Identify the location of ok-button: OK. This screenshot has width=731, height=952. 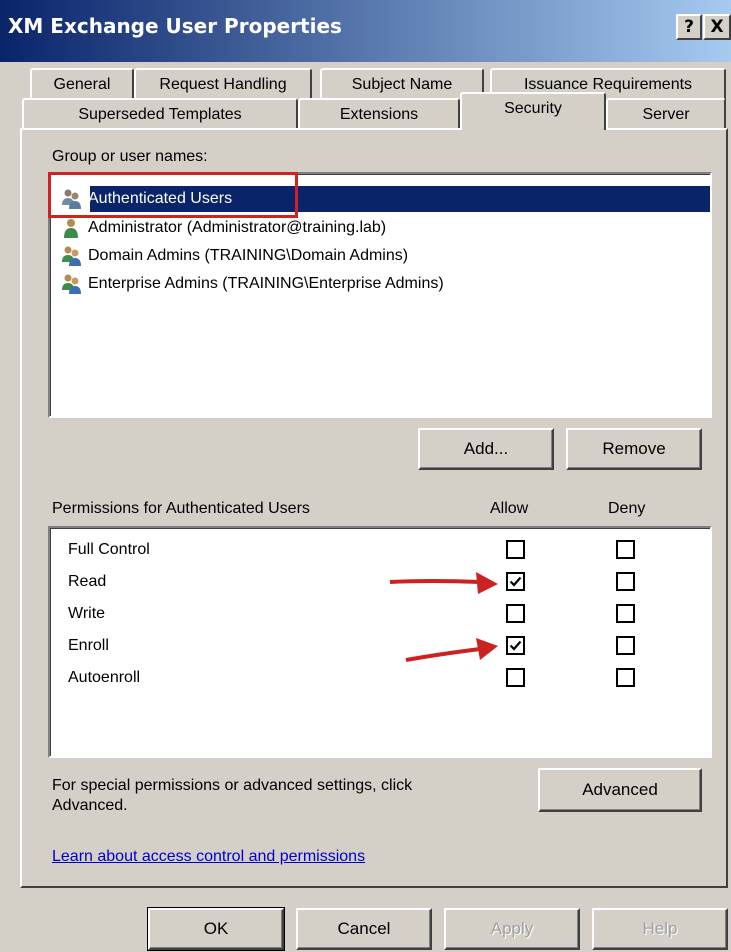
(216, 929).